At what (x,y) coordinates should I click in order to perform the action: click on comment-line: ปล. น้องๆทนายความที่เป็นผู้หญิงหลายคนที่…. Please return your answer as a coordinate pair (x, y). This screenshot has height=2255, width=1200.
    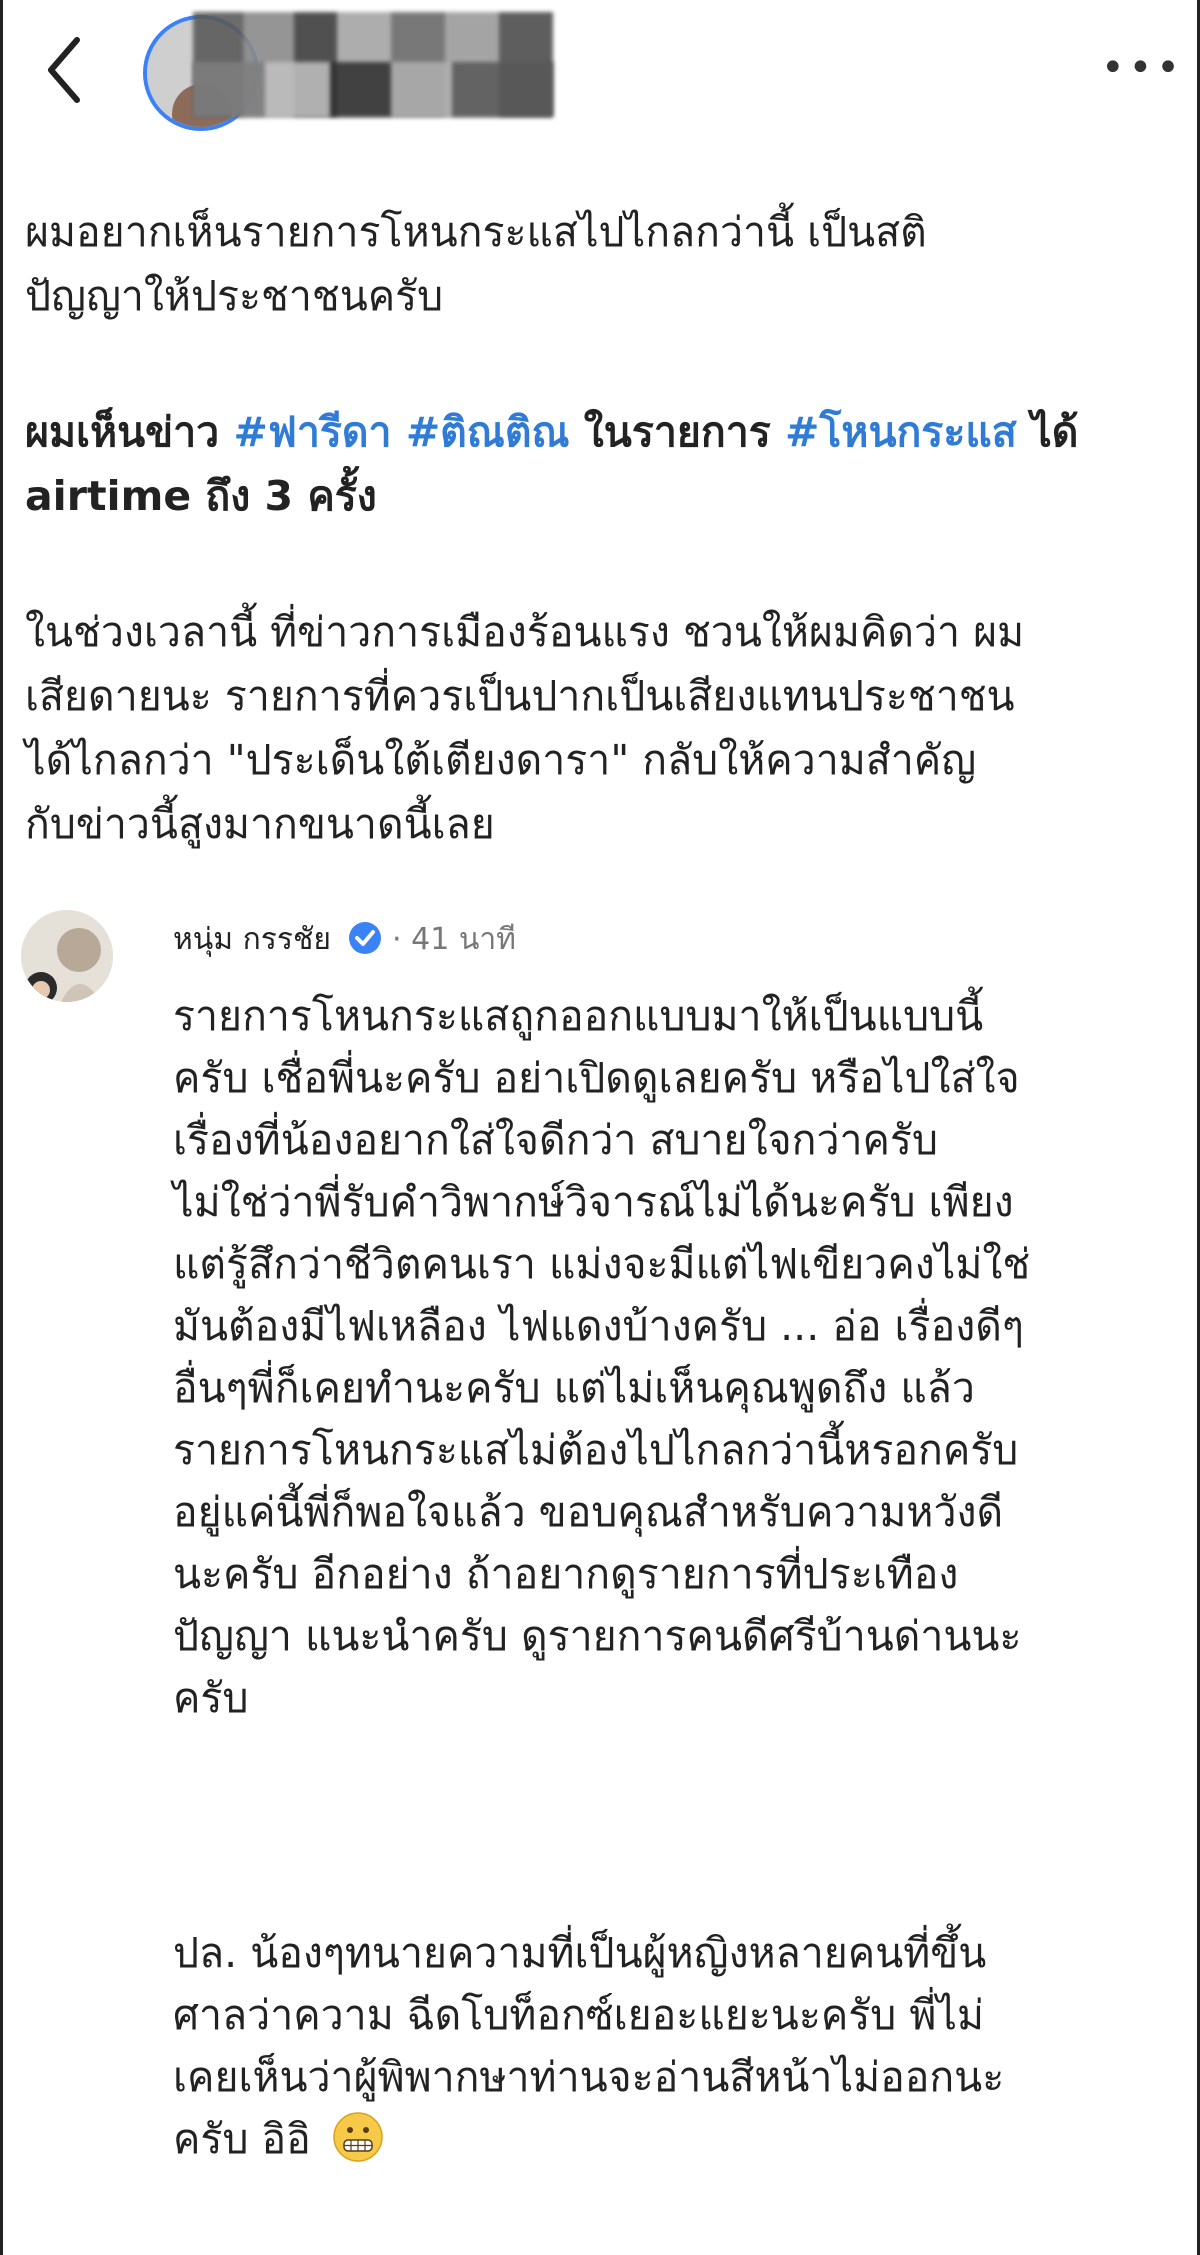
    Looking at the image, I should click on (580, 1953).